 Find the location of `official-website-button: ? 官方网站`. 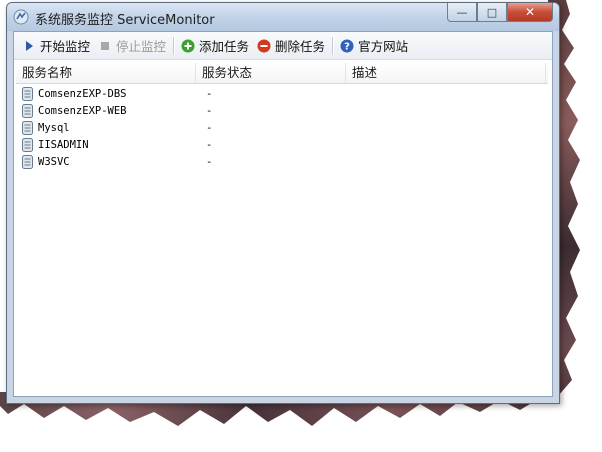

official-website-button: ? 官方网站 is located at coordinates (374, 46).